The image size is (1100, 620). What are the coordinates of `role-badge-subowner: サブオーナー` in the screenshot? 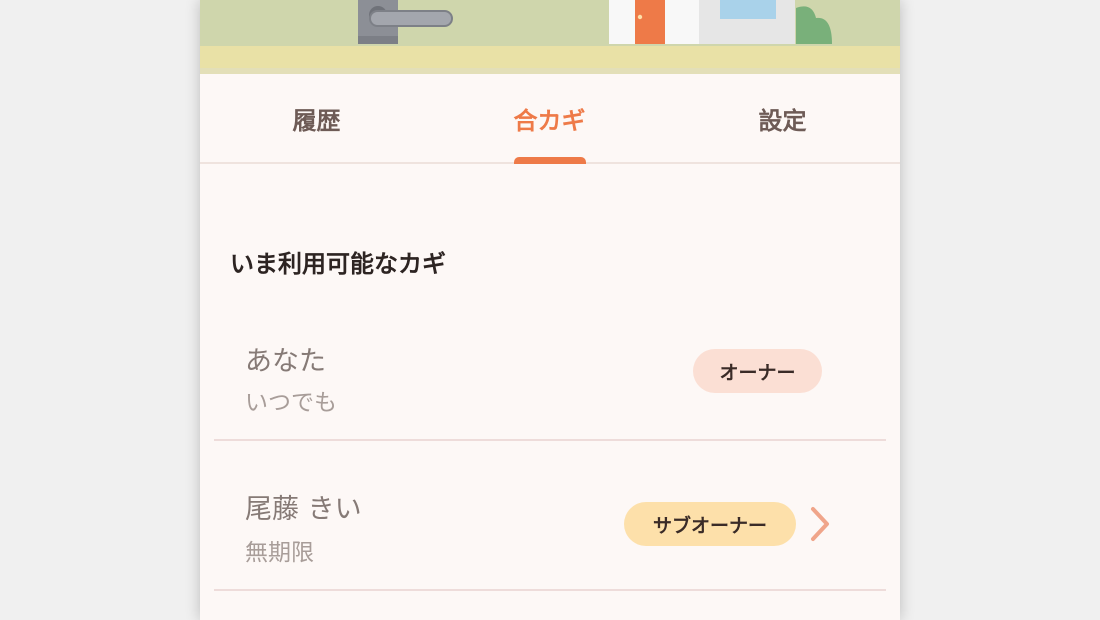 It's located at (710, 524).